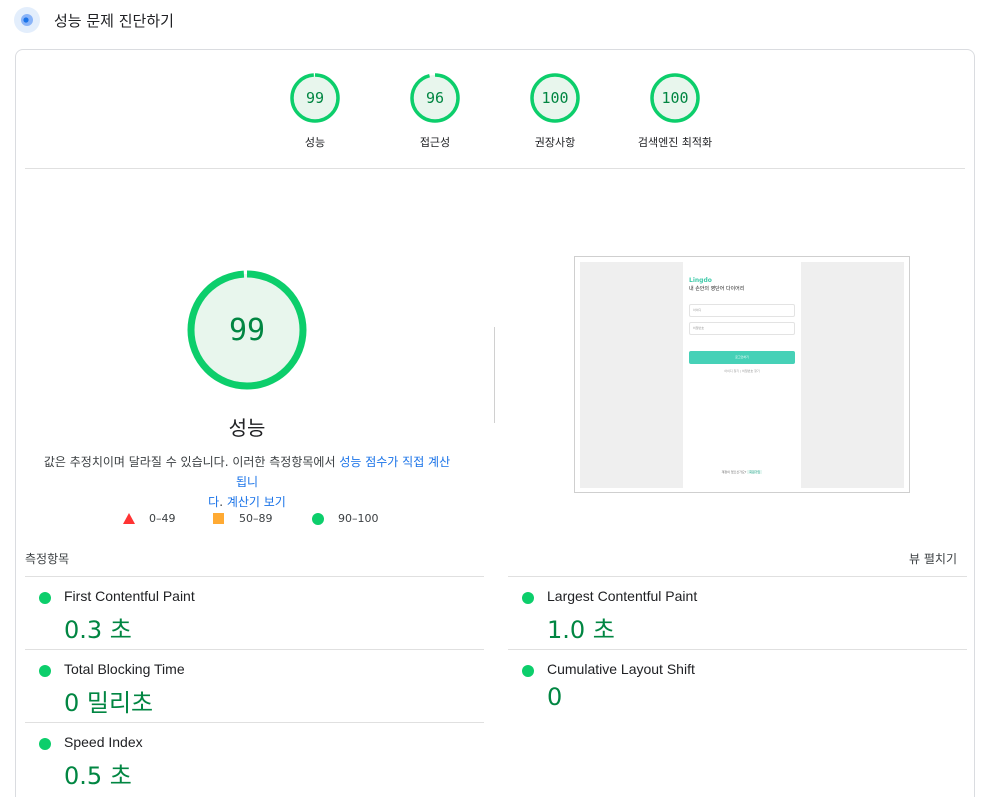  Describe the element at coordinates (358, 518) in the screenshot. I see `legend-range: 90–100` at that location.